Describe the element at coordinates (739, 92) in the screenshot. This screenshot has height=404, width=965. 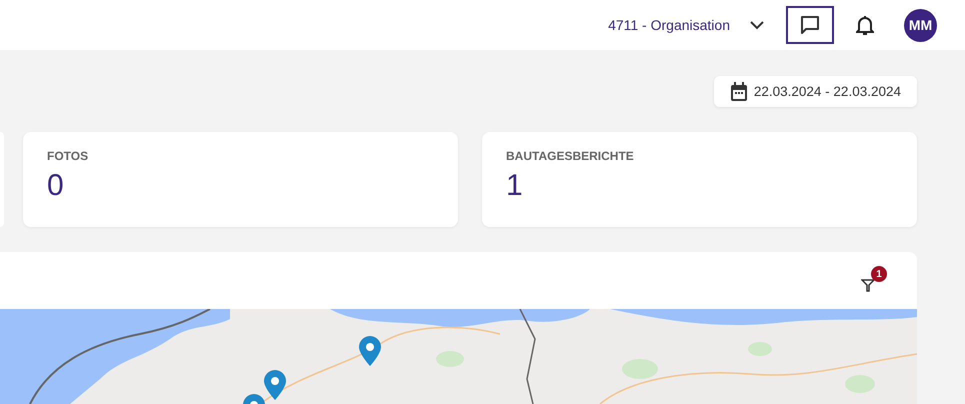
I see `calendar-icon` at that location.